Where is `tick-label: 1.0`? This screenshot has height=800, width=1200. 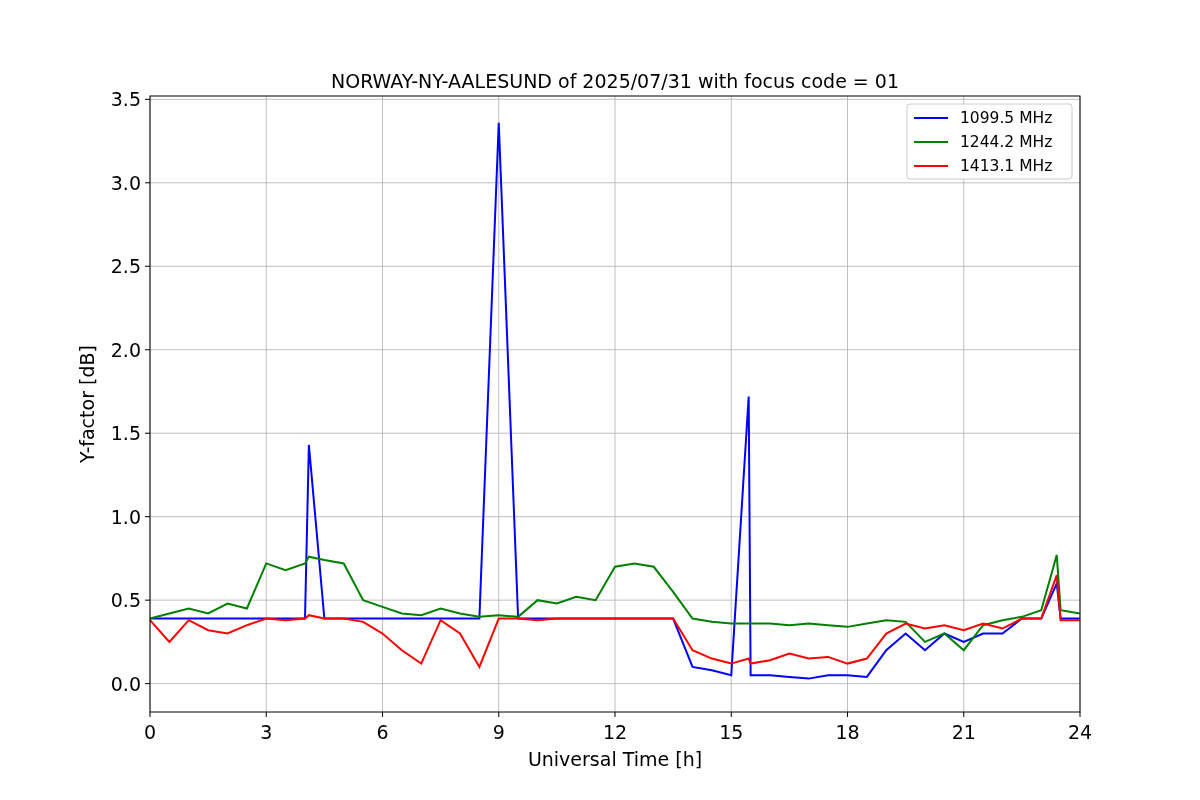
tick-label: 1.0 is located at coordinates (125, 516).